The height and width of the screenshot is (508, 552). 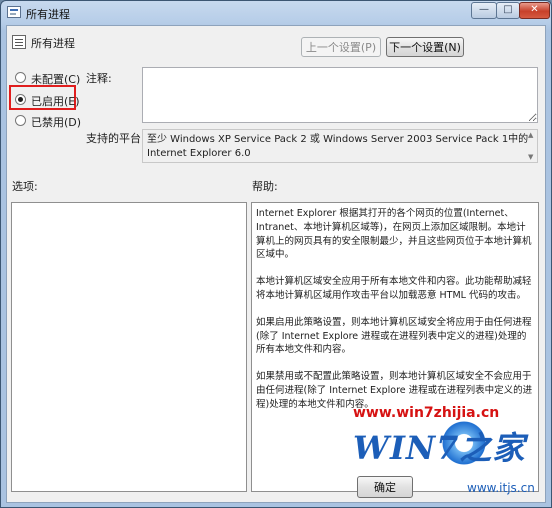 I want to click on watermark: www.win7zhijia.cn WIN7之家 www.itjs.cn, so click(x=447, y=451).